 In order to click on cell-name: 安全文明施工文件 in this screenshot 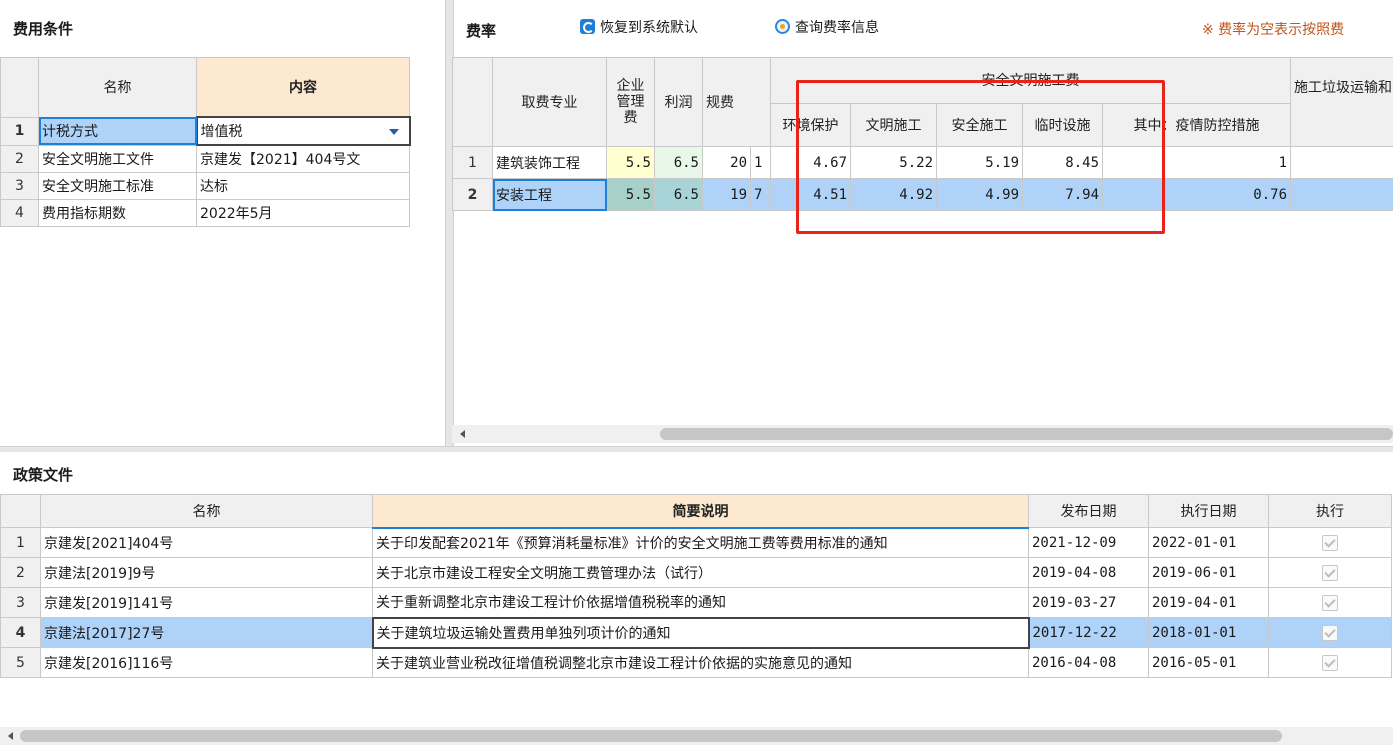, I will do `click(117, 158)`.